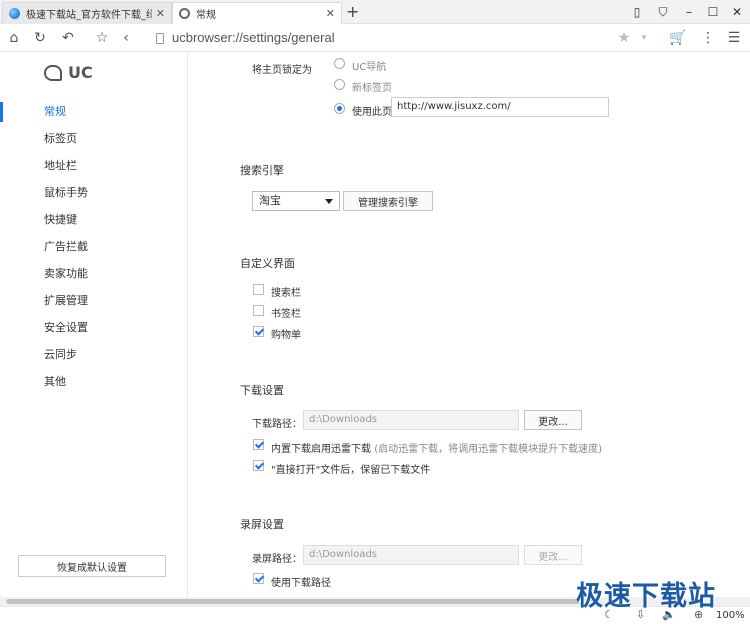  What do you see at coordinates (644, 38) in the screenshot?
I see `dropdown-icon: ▾` at bounding box center [644, 38].